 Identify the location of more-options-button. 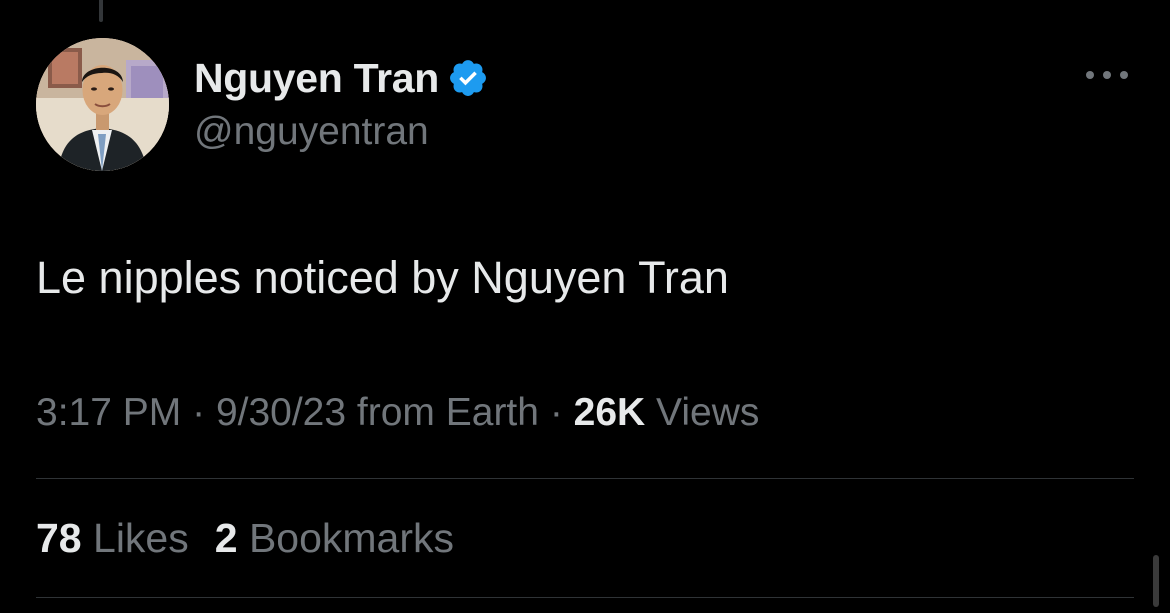
(1107, 75).